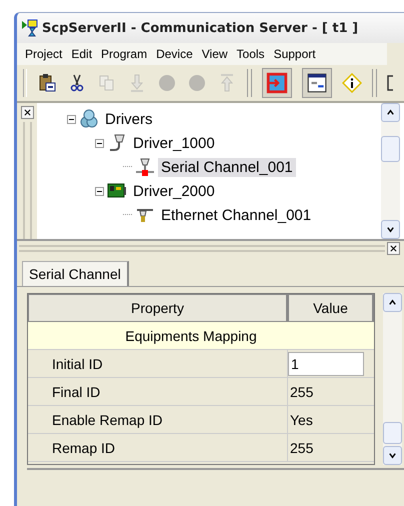  Describe the element at coordinates (200, 28) in the screenshot. I see `window-title: ScpServerII - Communication Server - [ t1 ]` at that location.